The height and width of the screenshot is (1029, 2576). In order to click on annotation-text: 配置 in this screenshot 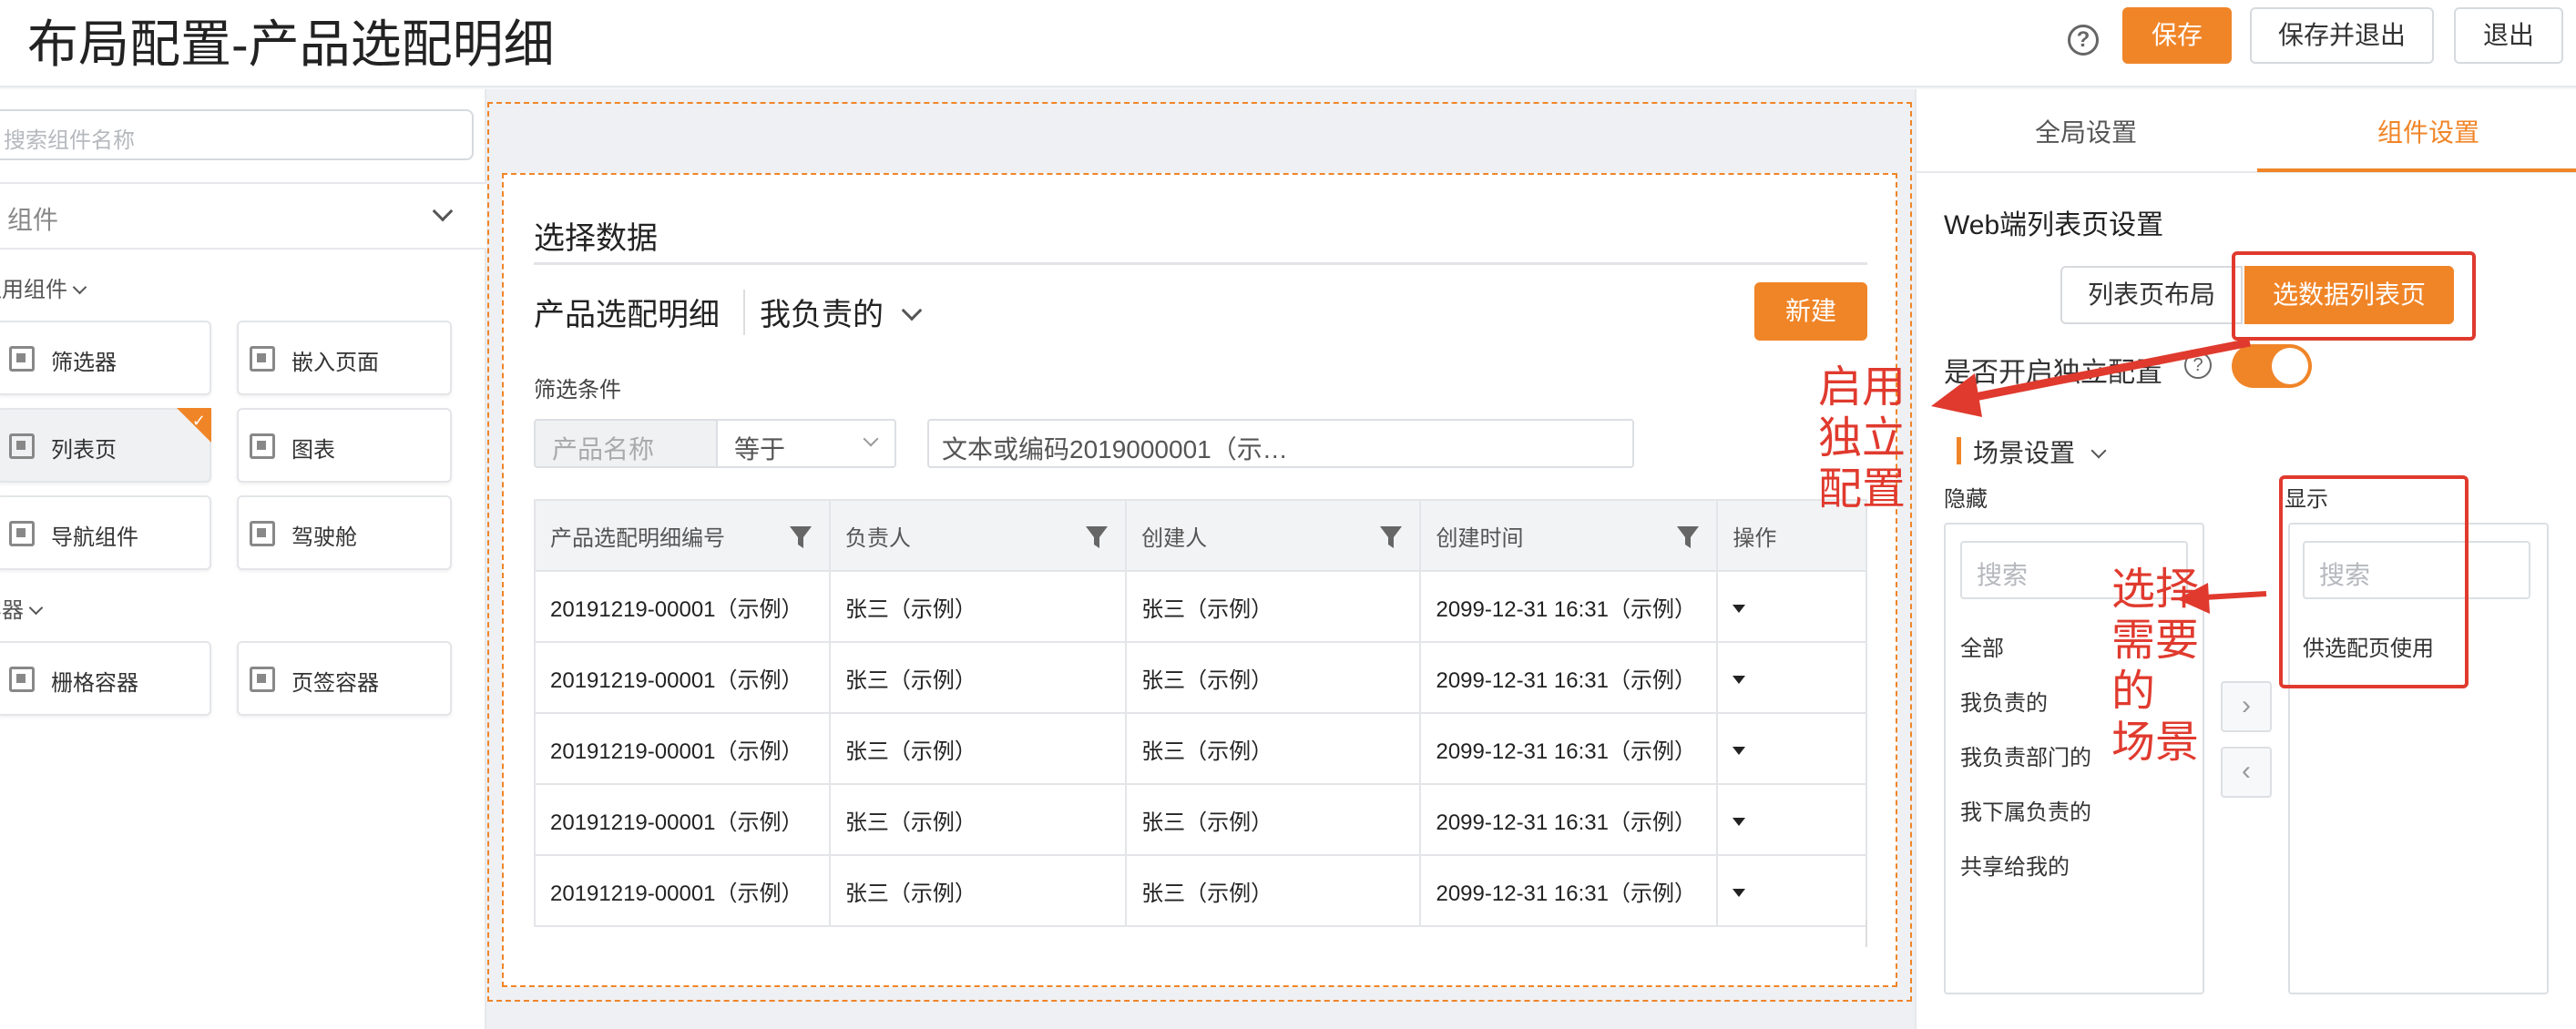, I will do `click(1862, 489)`.